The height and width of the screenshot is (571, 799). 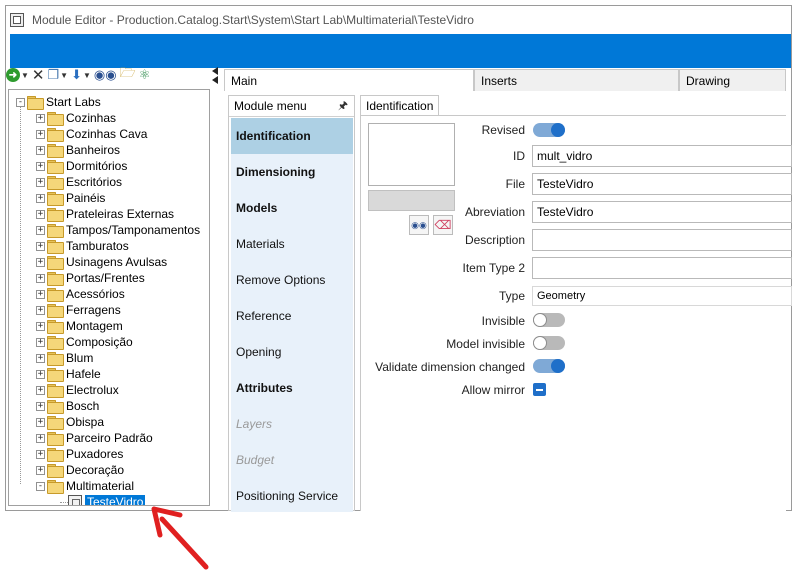 I want to click on menu-item-models: Models, so click(x=292, y=208).